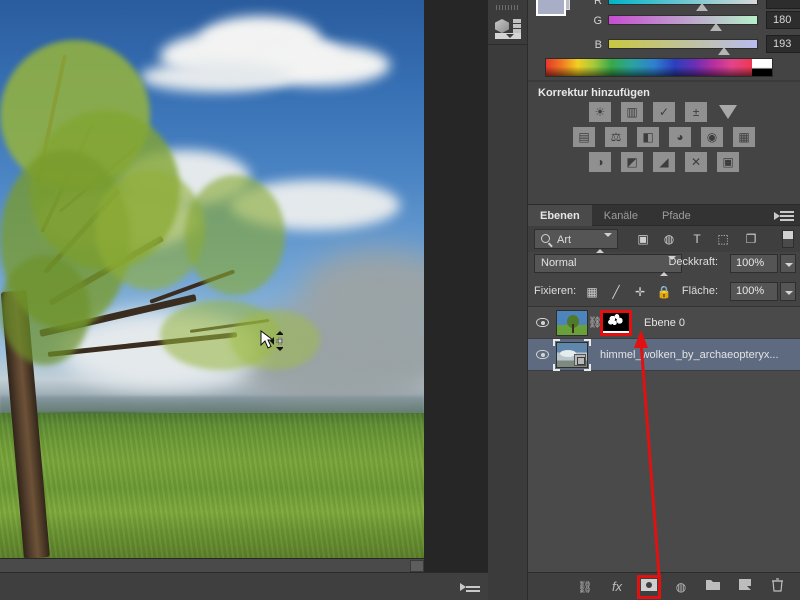  I want to click on exposure-icon: ±, so click(696, 112).